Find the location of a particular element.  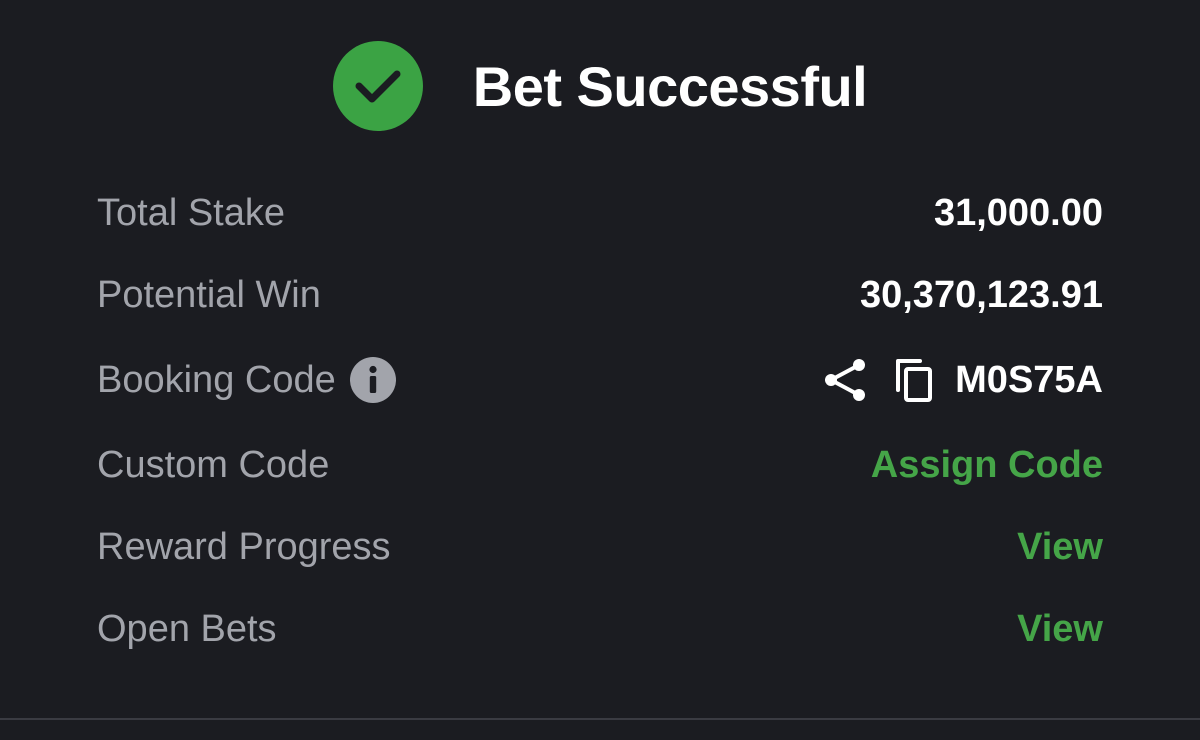

total-stake-value: 31,000.00 is located at coordinates (1018, 212).